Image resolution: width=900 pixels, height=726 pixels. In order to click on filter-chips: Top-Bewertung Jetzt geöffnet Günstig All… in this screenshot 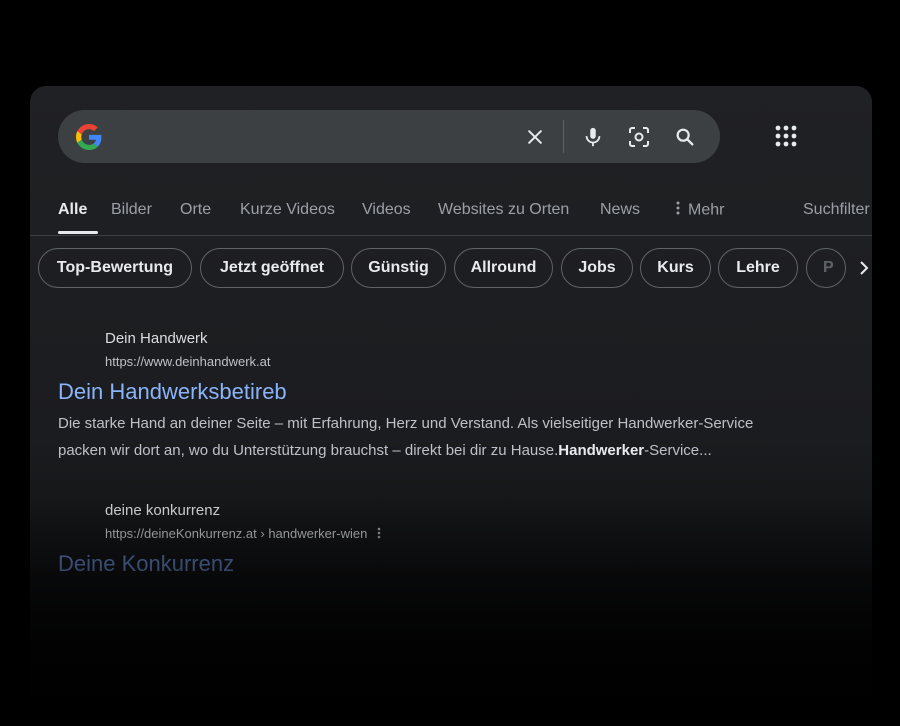, I will do `click(451, 270)`.